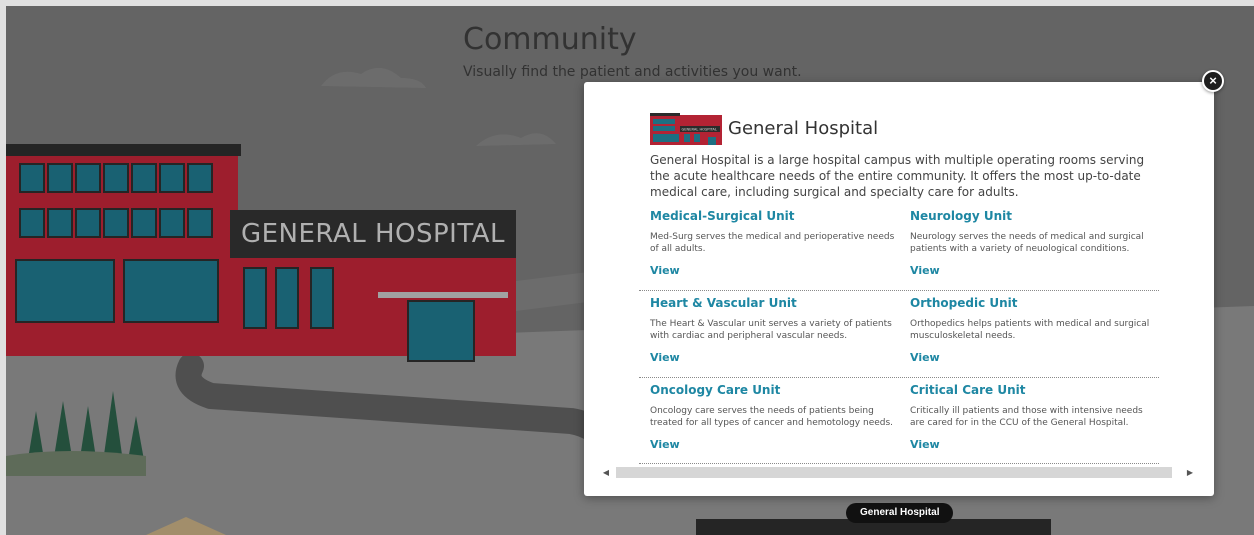 The height and width of the screenshot is (535, 1254). What do you see at coordinates (1035, 390) in the screenshot?
I see `unit-title: Critical Care Unit` at bounding box center [1035, 390].